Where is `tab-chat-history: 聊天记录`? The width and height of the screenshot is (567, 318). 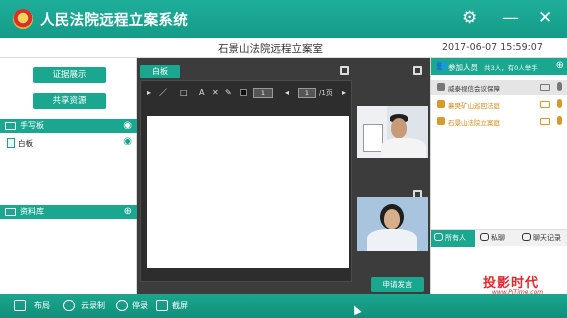 tab-chat-history: 聊天记录 is located at coordinates (543, 238).